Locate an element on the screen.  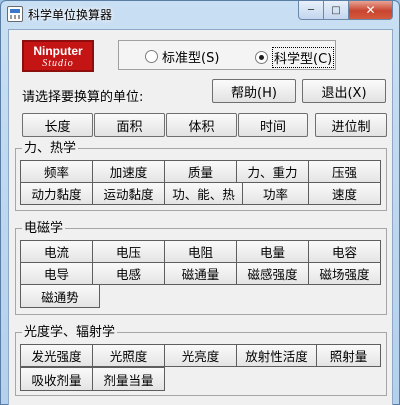
logo-line-1: Ninputer is located at coordinates (58, 51).